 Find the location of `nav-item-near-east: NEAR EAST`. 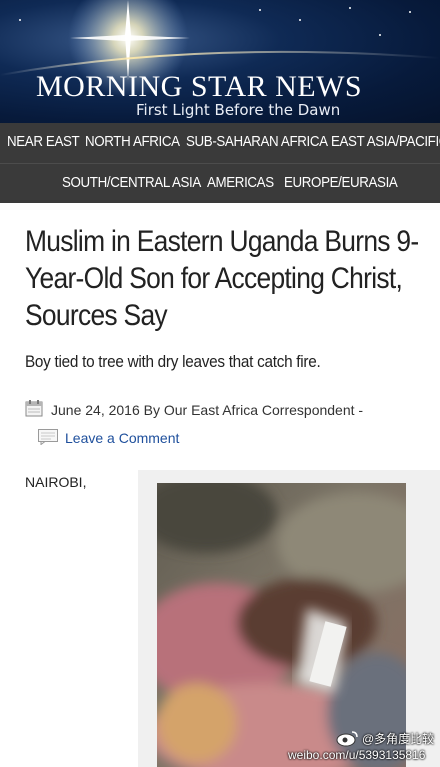

nav-item-near-east: NEAR EAST is located at coordinates (43, 142).